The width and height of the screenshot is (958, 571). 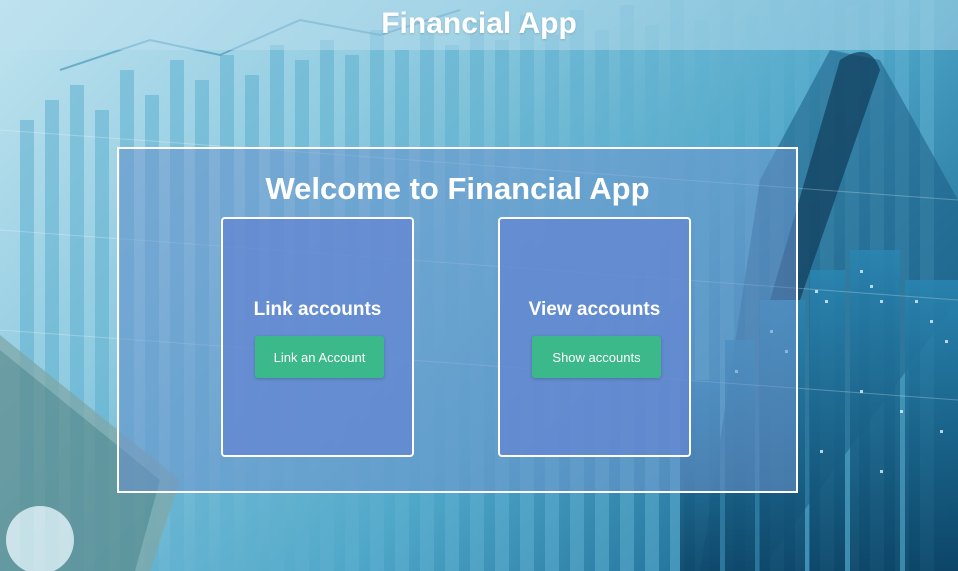 I want to click on link-accounts-title: Link accounts, so click(x=317, y=309).